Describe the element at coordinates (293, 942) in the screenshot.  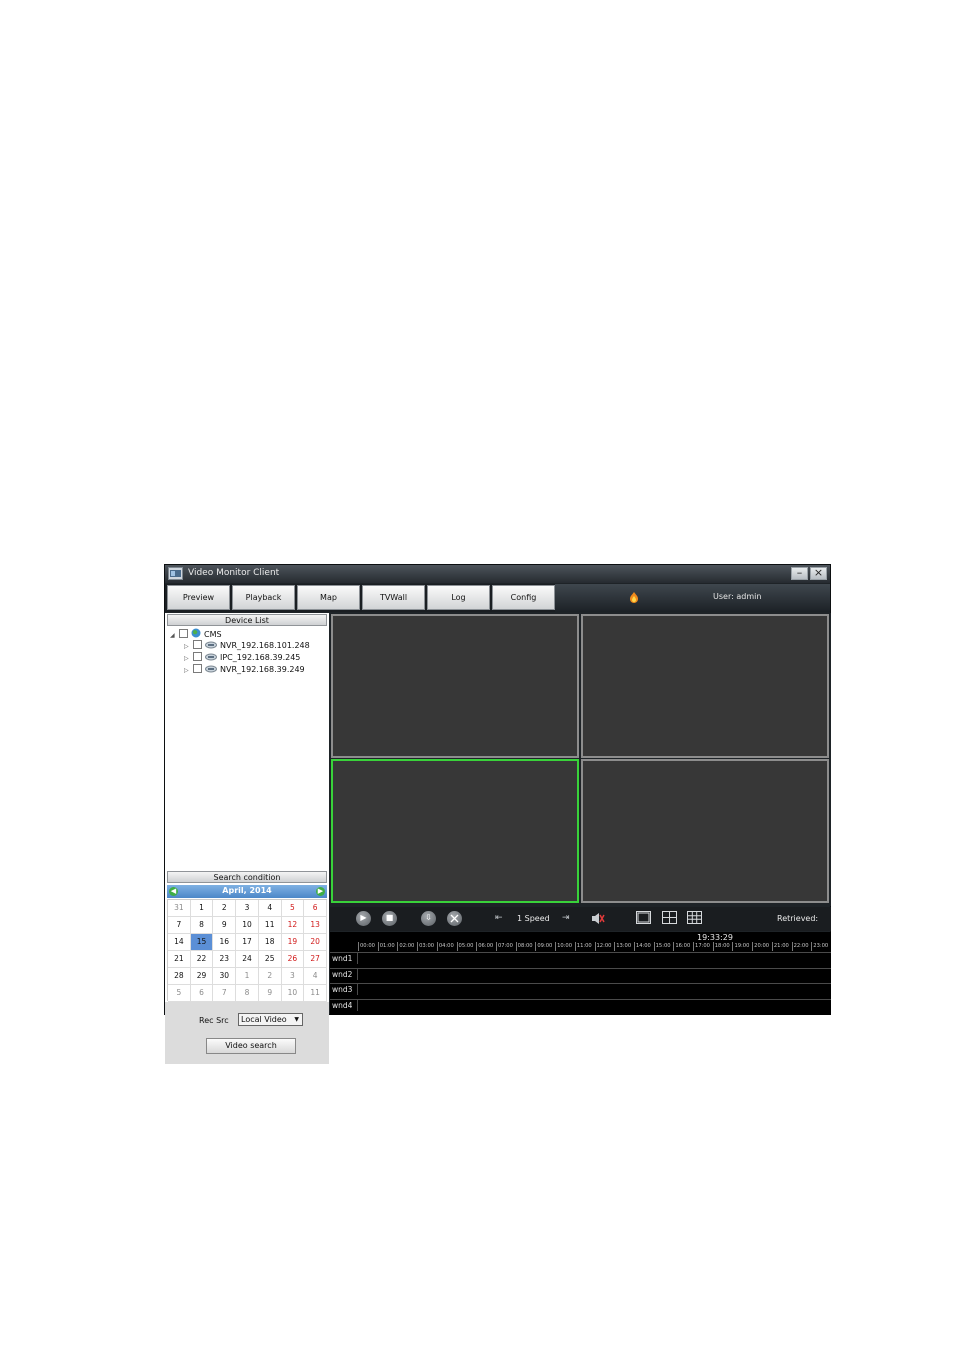
I see `calendar-day: 19` at that location.